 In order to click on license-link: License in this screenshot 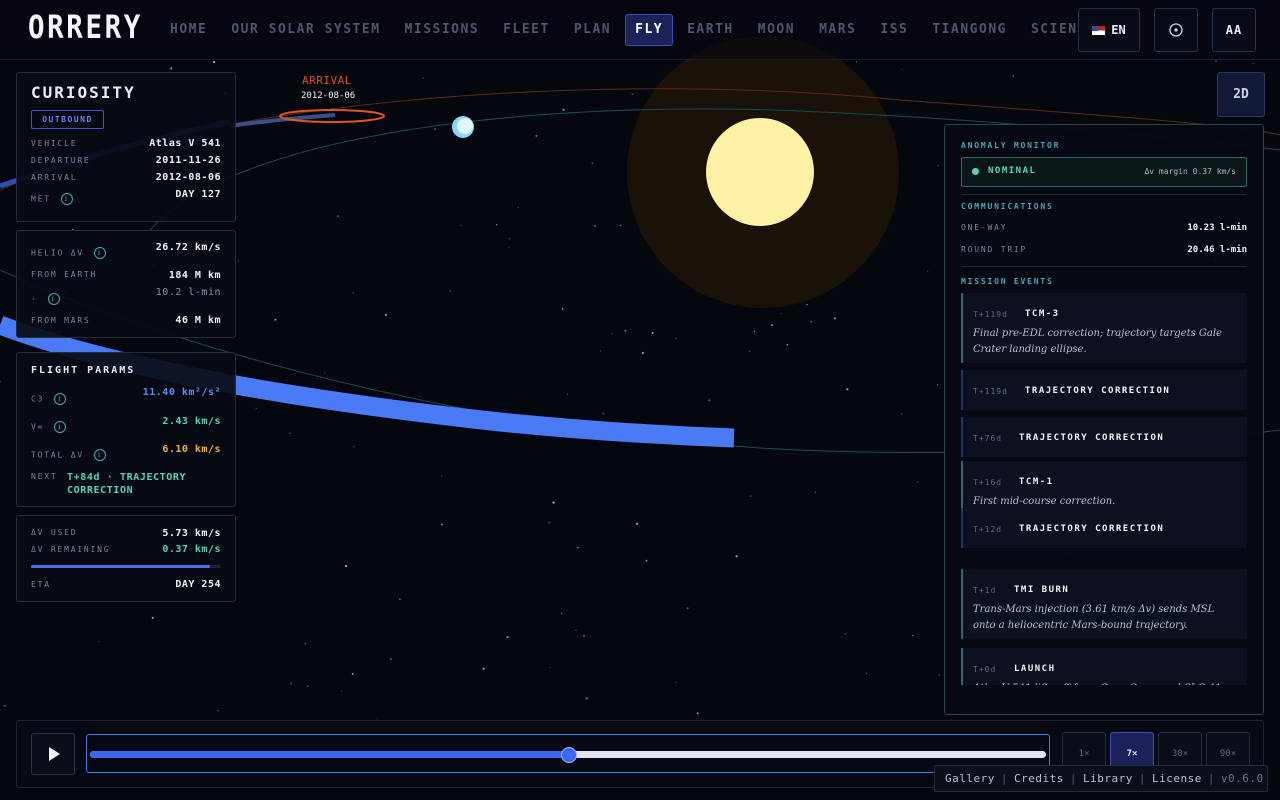, I will do `click(1177, 778)`.